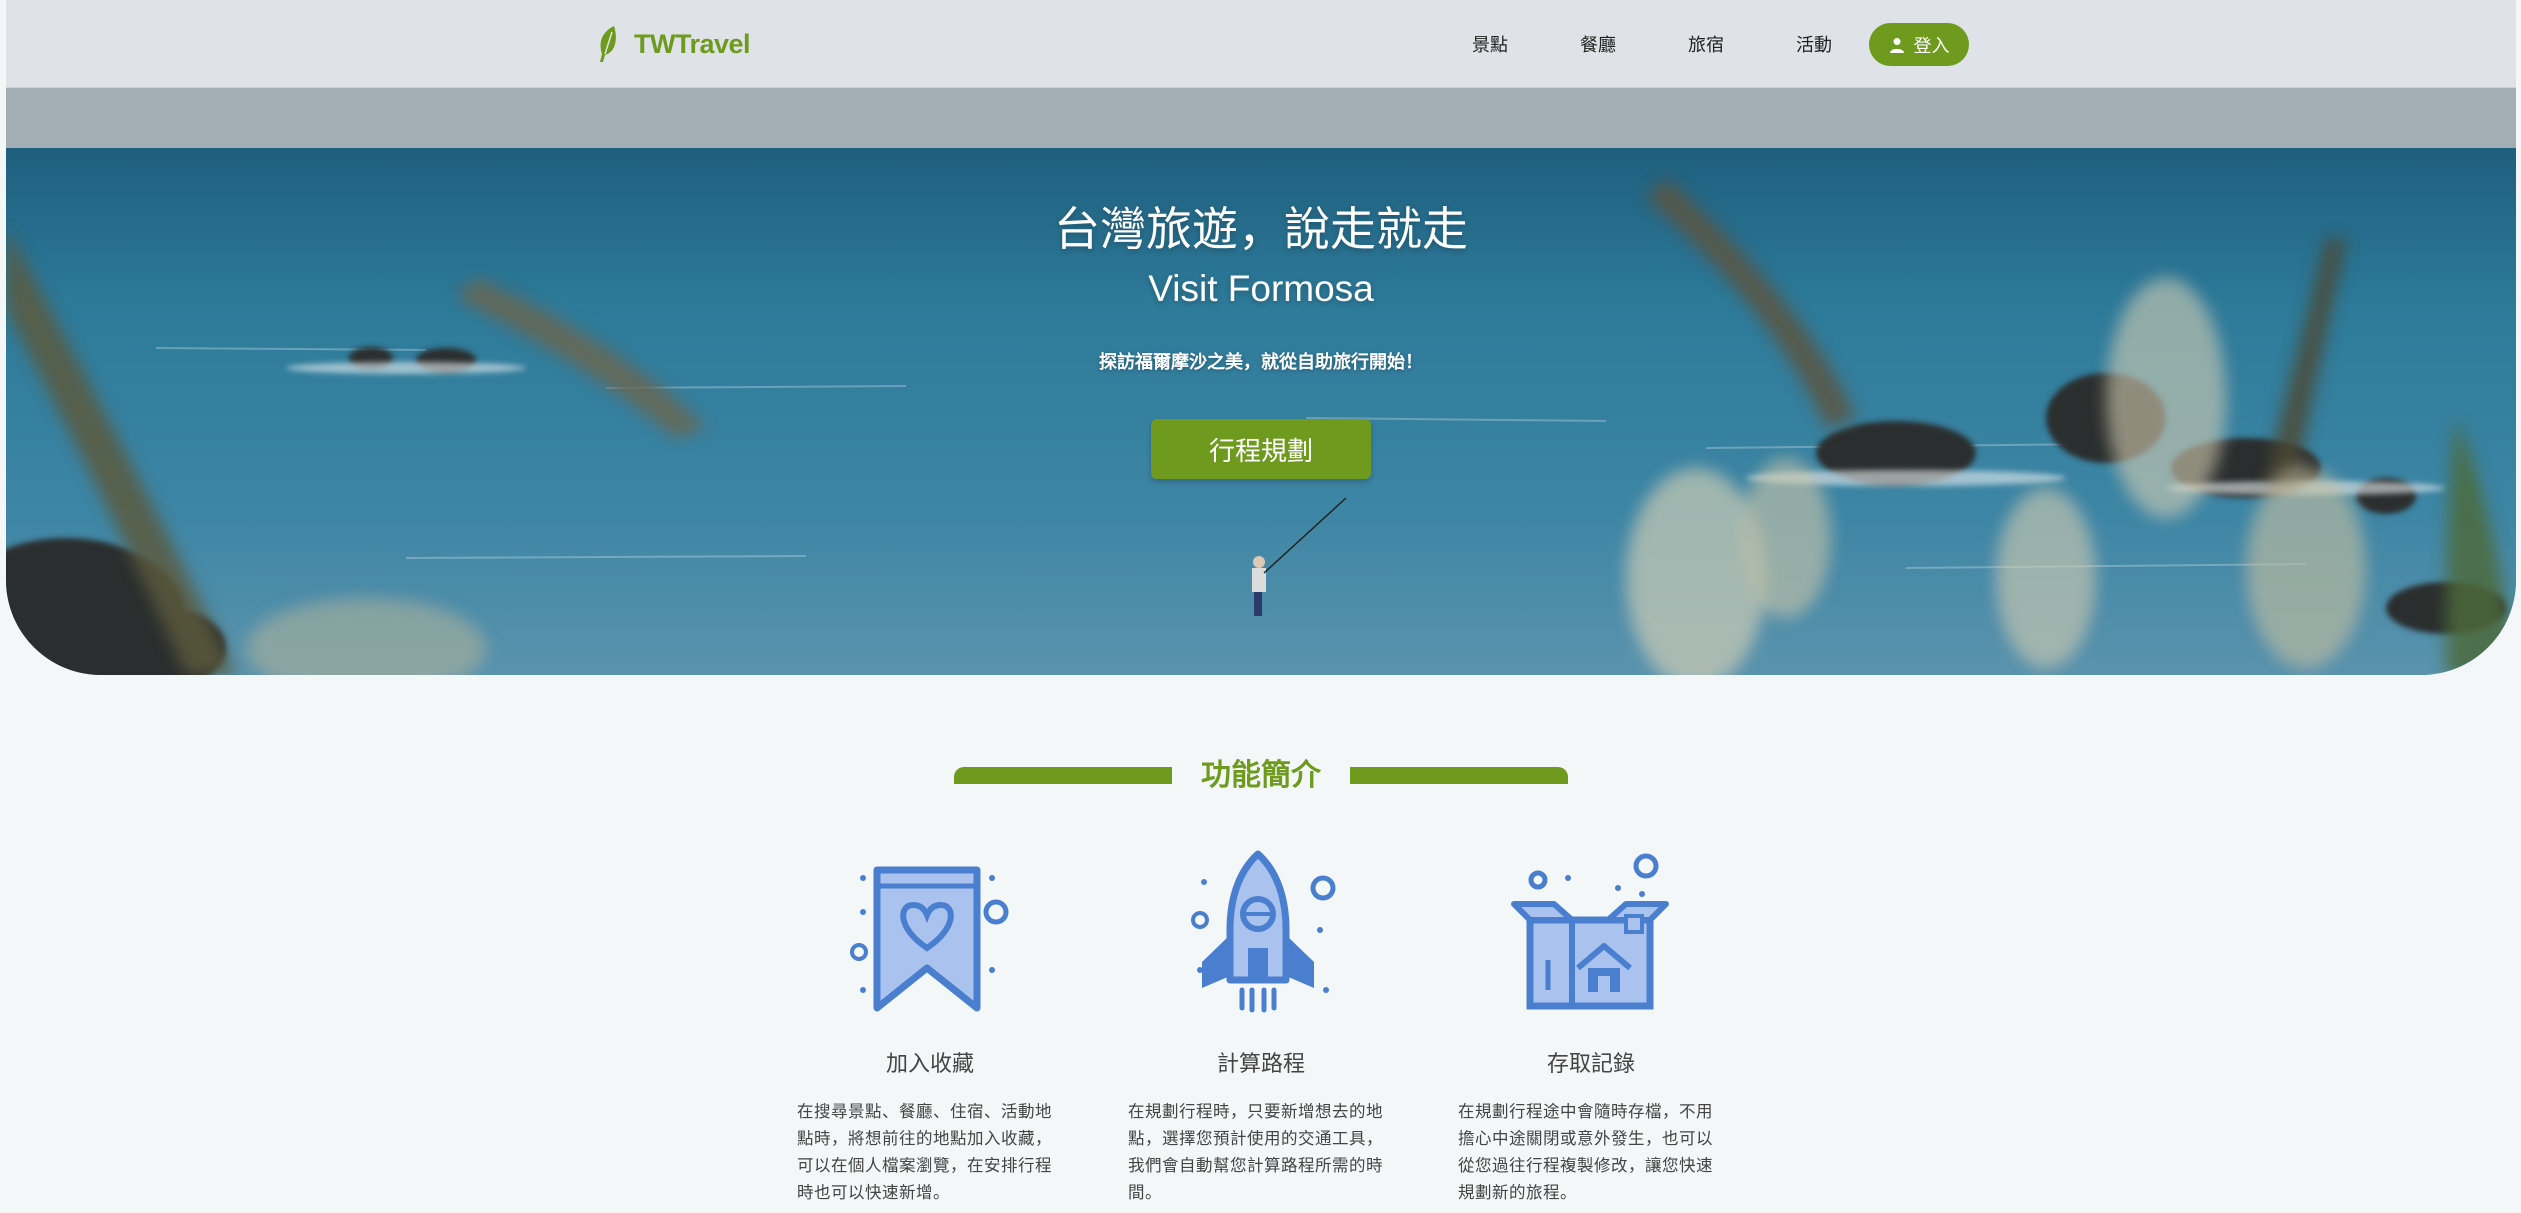 The image size is (2521, 1213). Describe the element at coordinates (1706, 44) in the screenshot. I see `nav-link-hotels: 旅宿` at that location.